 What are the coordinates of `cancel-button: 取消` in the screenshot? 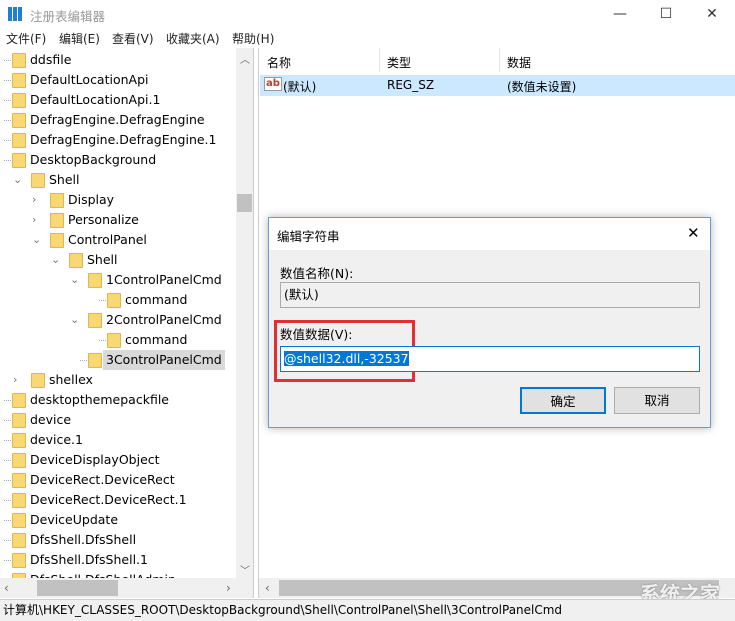 It's located at (657, 400).